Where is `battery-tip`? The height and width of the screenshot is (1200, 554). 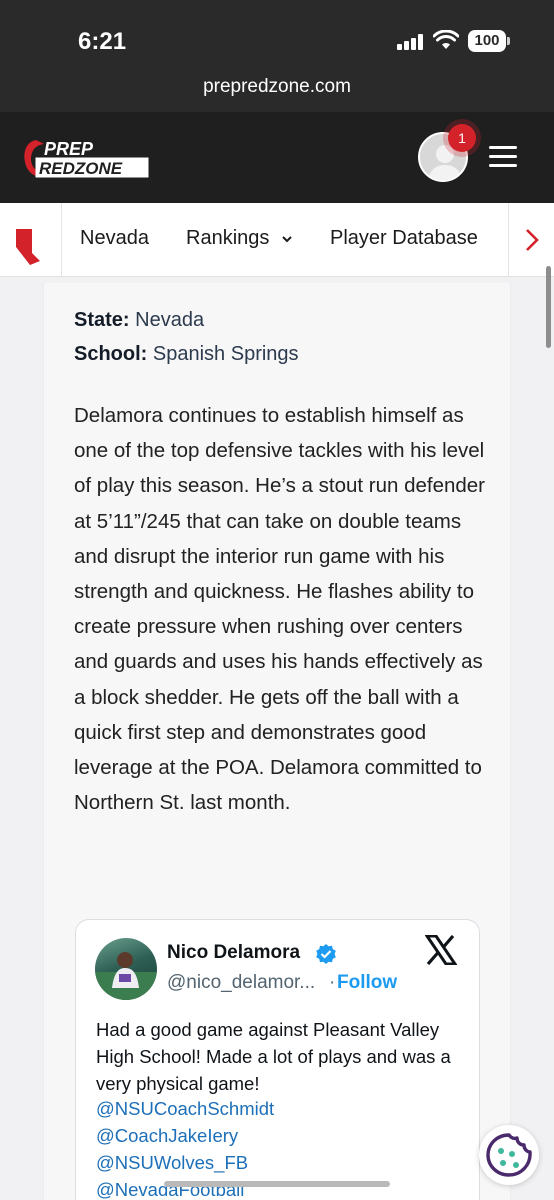
battery-tip is located at coordinates (508, 41).